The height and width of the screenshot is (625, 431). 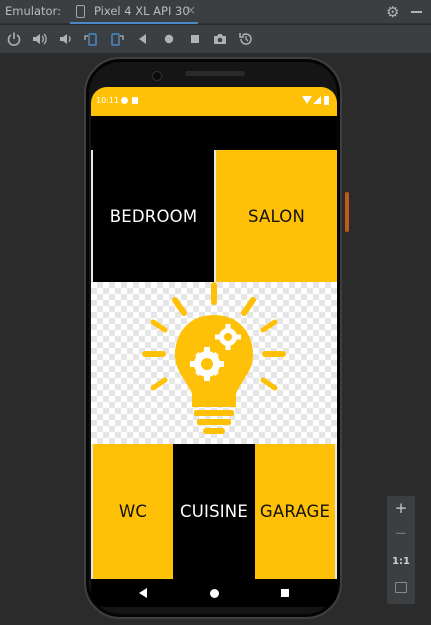 What do you see at coordinates (65, 39) in the screenshot?
I see `volume-down-icon` at bounding box center [65, 39].